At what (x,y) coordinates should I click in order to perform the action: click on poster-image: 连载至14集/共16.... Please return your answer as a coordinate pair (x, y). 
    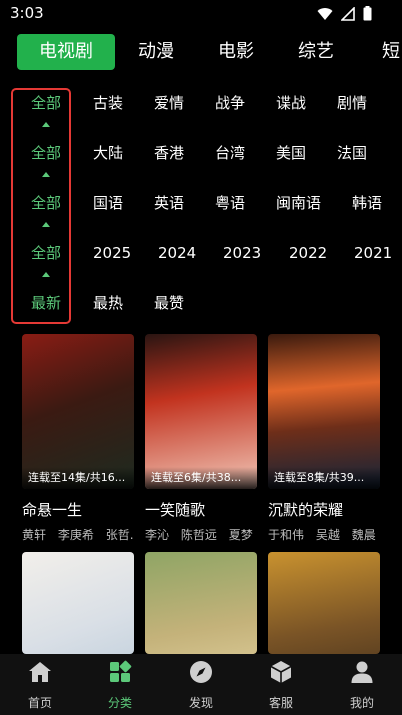
    Looking at the image, I should click on (78, 411).